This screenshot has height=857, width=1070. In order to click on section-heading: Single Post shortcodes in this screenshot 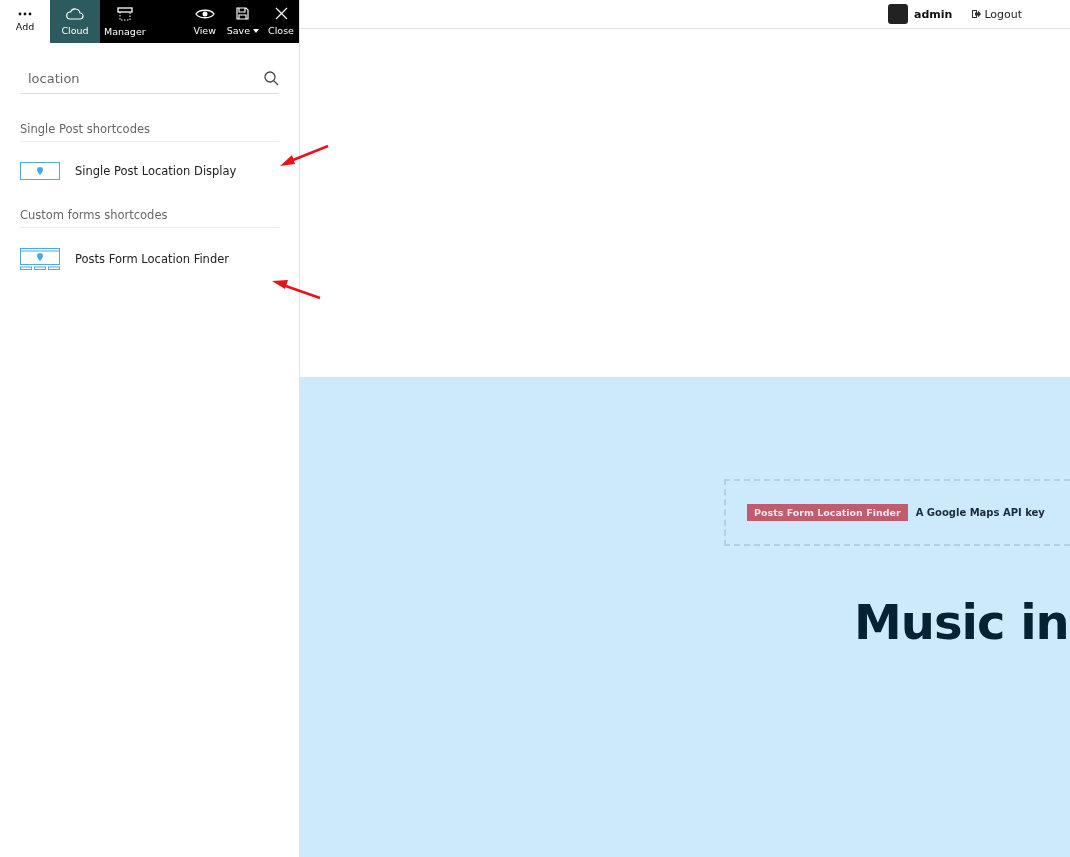, I will do `click(149, 132)`.